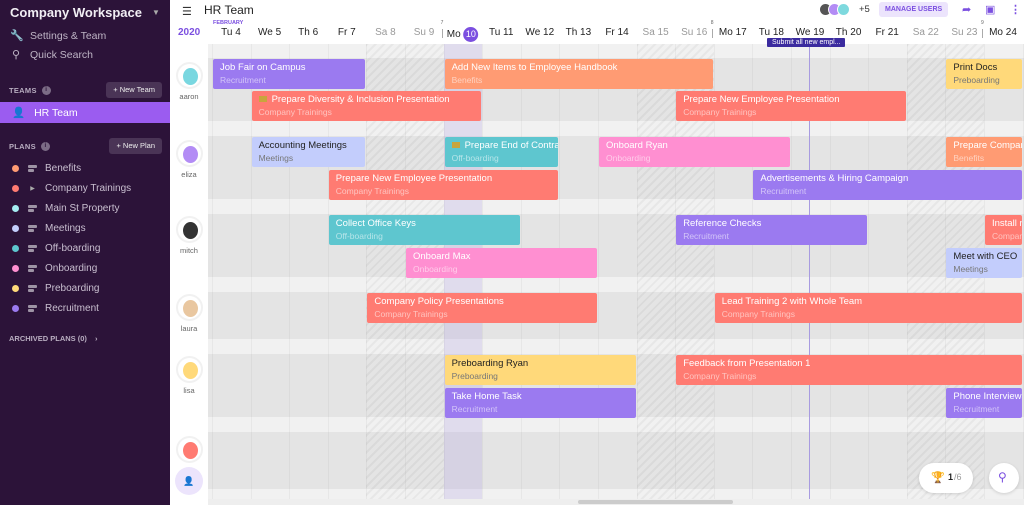 Image resolution: width=1024 pixels, height=505 pixels. I want to click on quick-search-link: ⚲ Quick Search, so click(51, 55).